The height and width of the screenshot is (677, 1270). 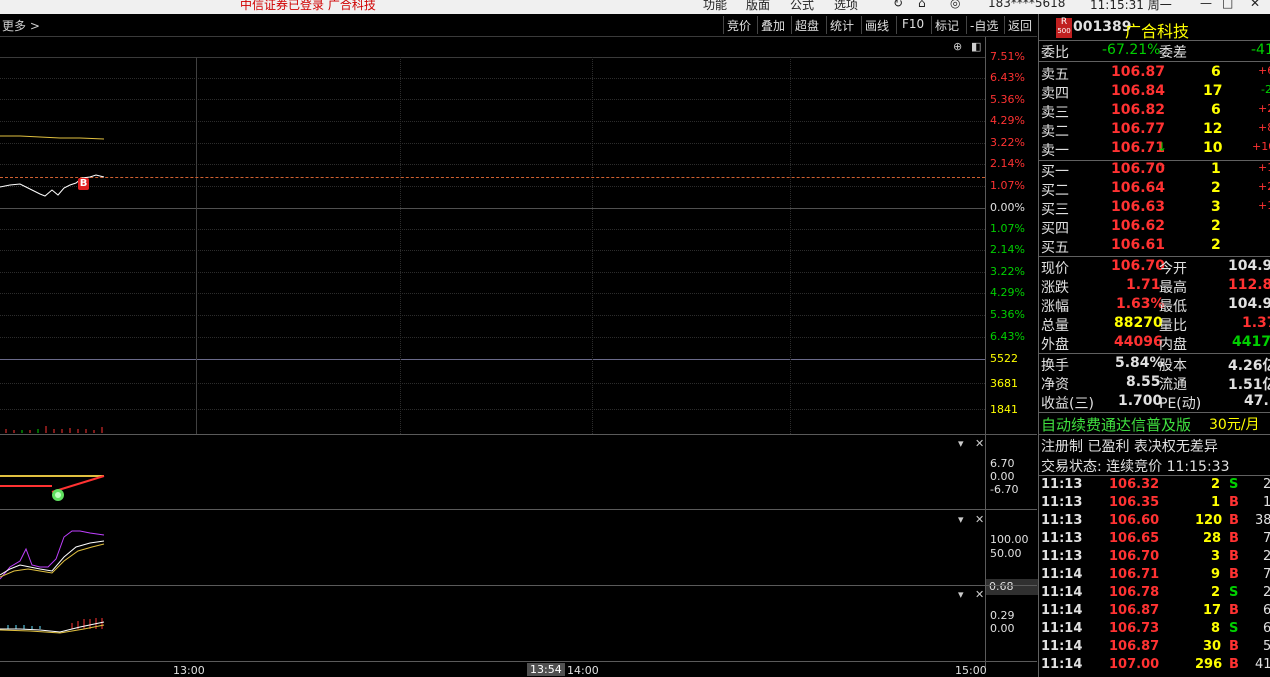 I want to click on menu-layout: 版面, so click(x=758, y=6).